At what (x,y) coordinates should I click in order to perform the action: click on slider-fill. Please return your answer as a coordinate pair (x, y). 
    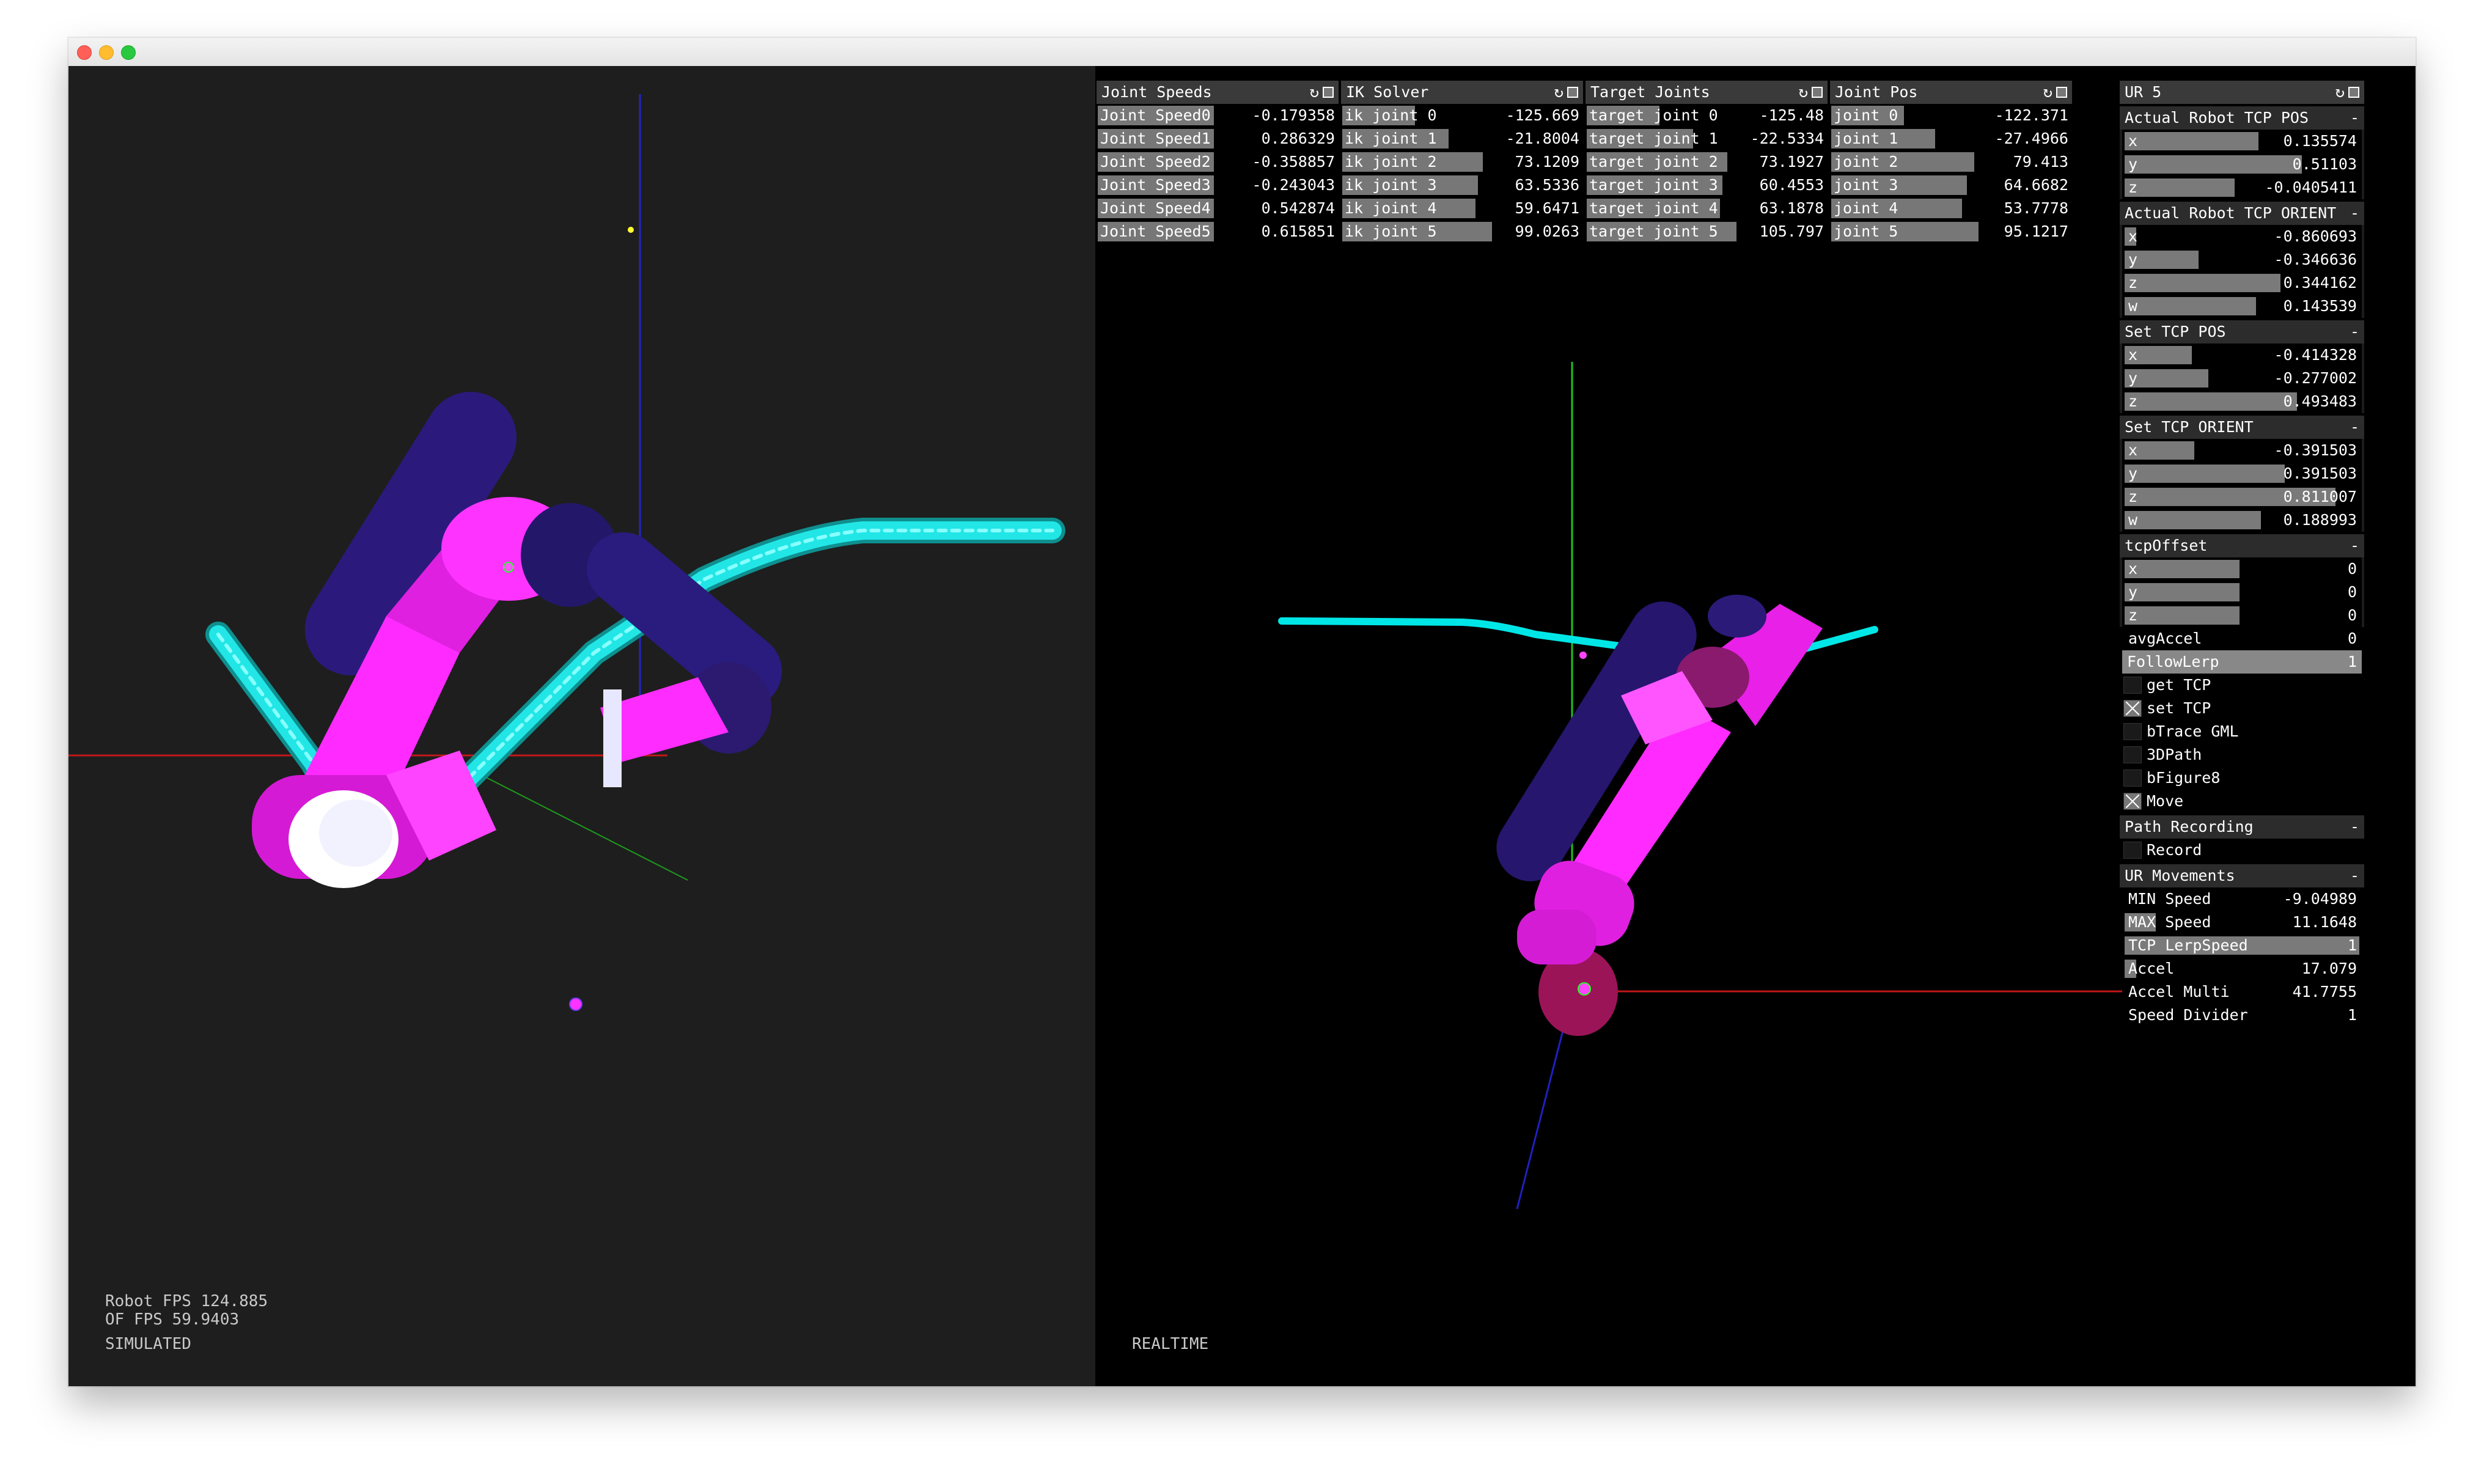
    Looking at the image, I should click on (2191, 306).